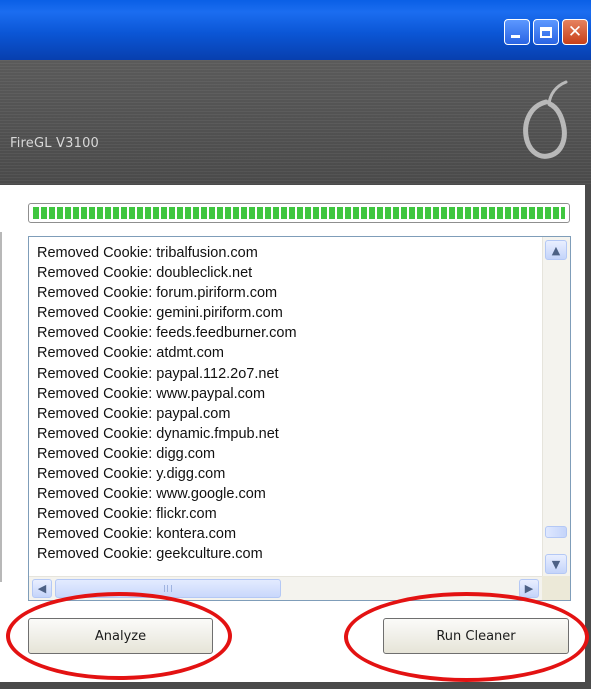 The image size is (591, 689). I want to click on log-line: Removed Cookie: www.paypal.com, so click(151, 393).